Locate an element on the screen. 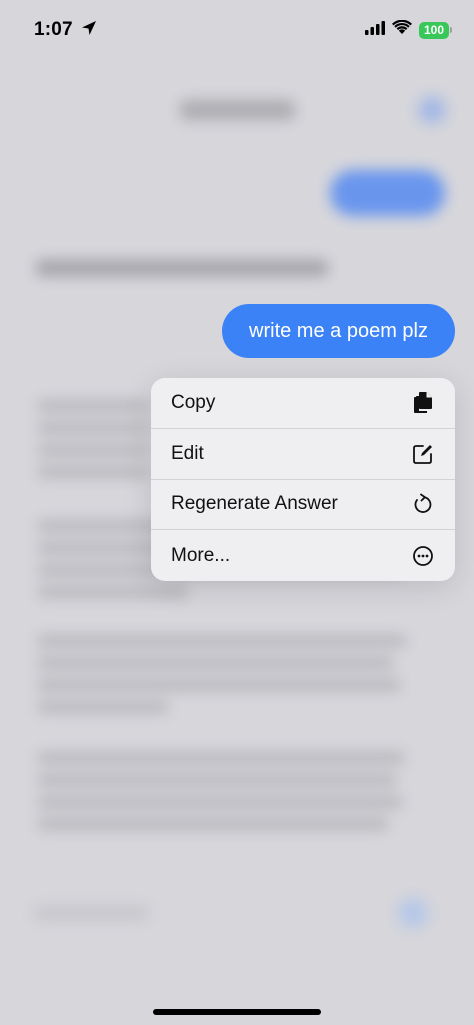  cellular-signal-icon is located at coordinates (375, 30).